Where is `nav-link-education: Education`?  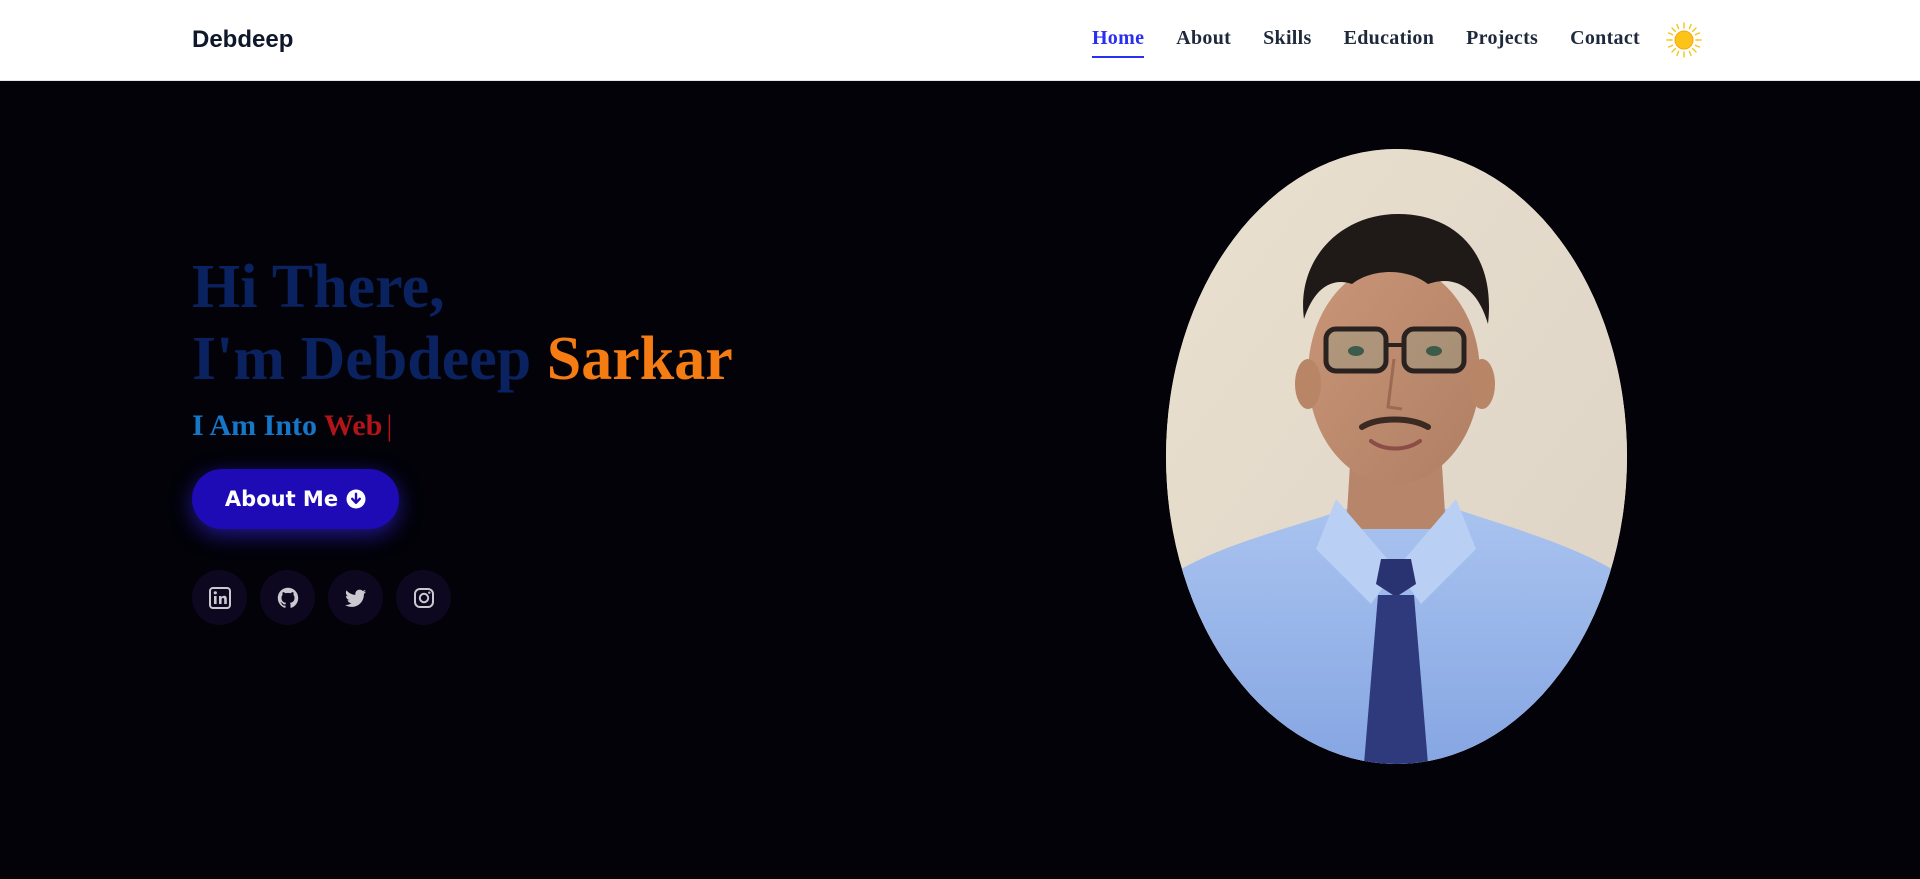 nav-link-education: Education is located at coordinates (1389, 40).